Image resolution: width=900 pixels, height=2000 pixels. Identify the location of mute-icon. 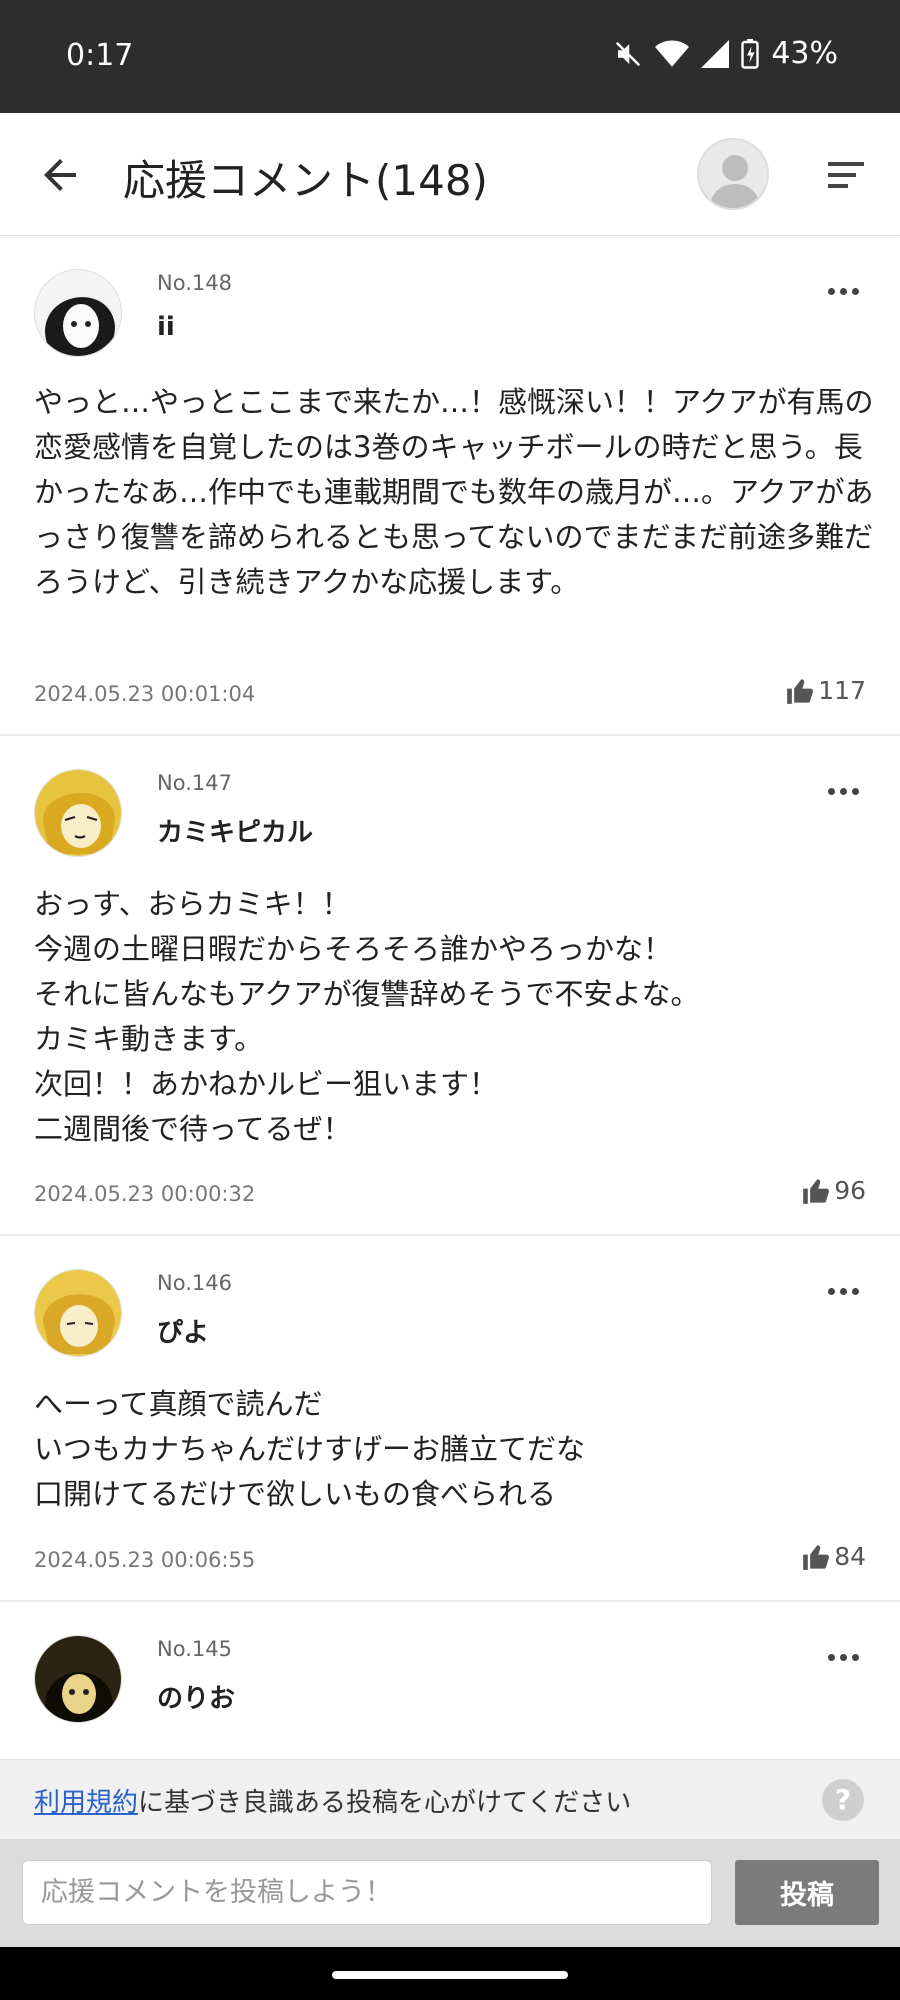
(628, 53).